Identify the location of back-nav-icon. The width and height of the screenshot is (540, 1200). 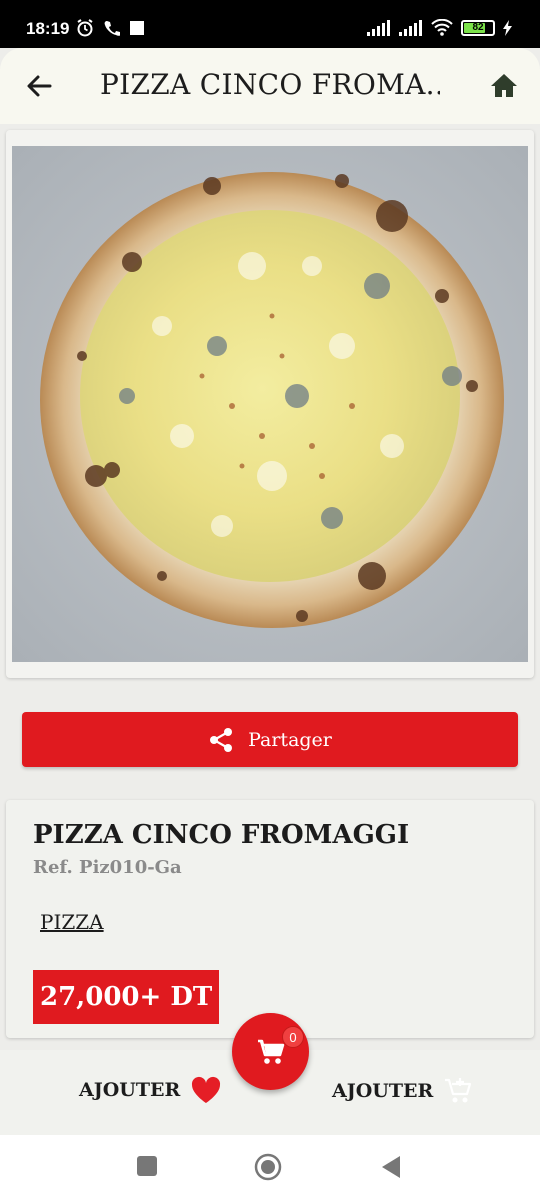
(391, 1167).